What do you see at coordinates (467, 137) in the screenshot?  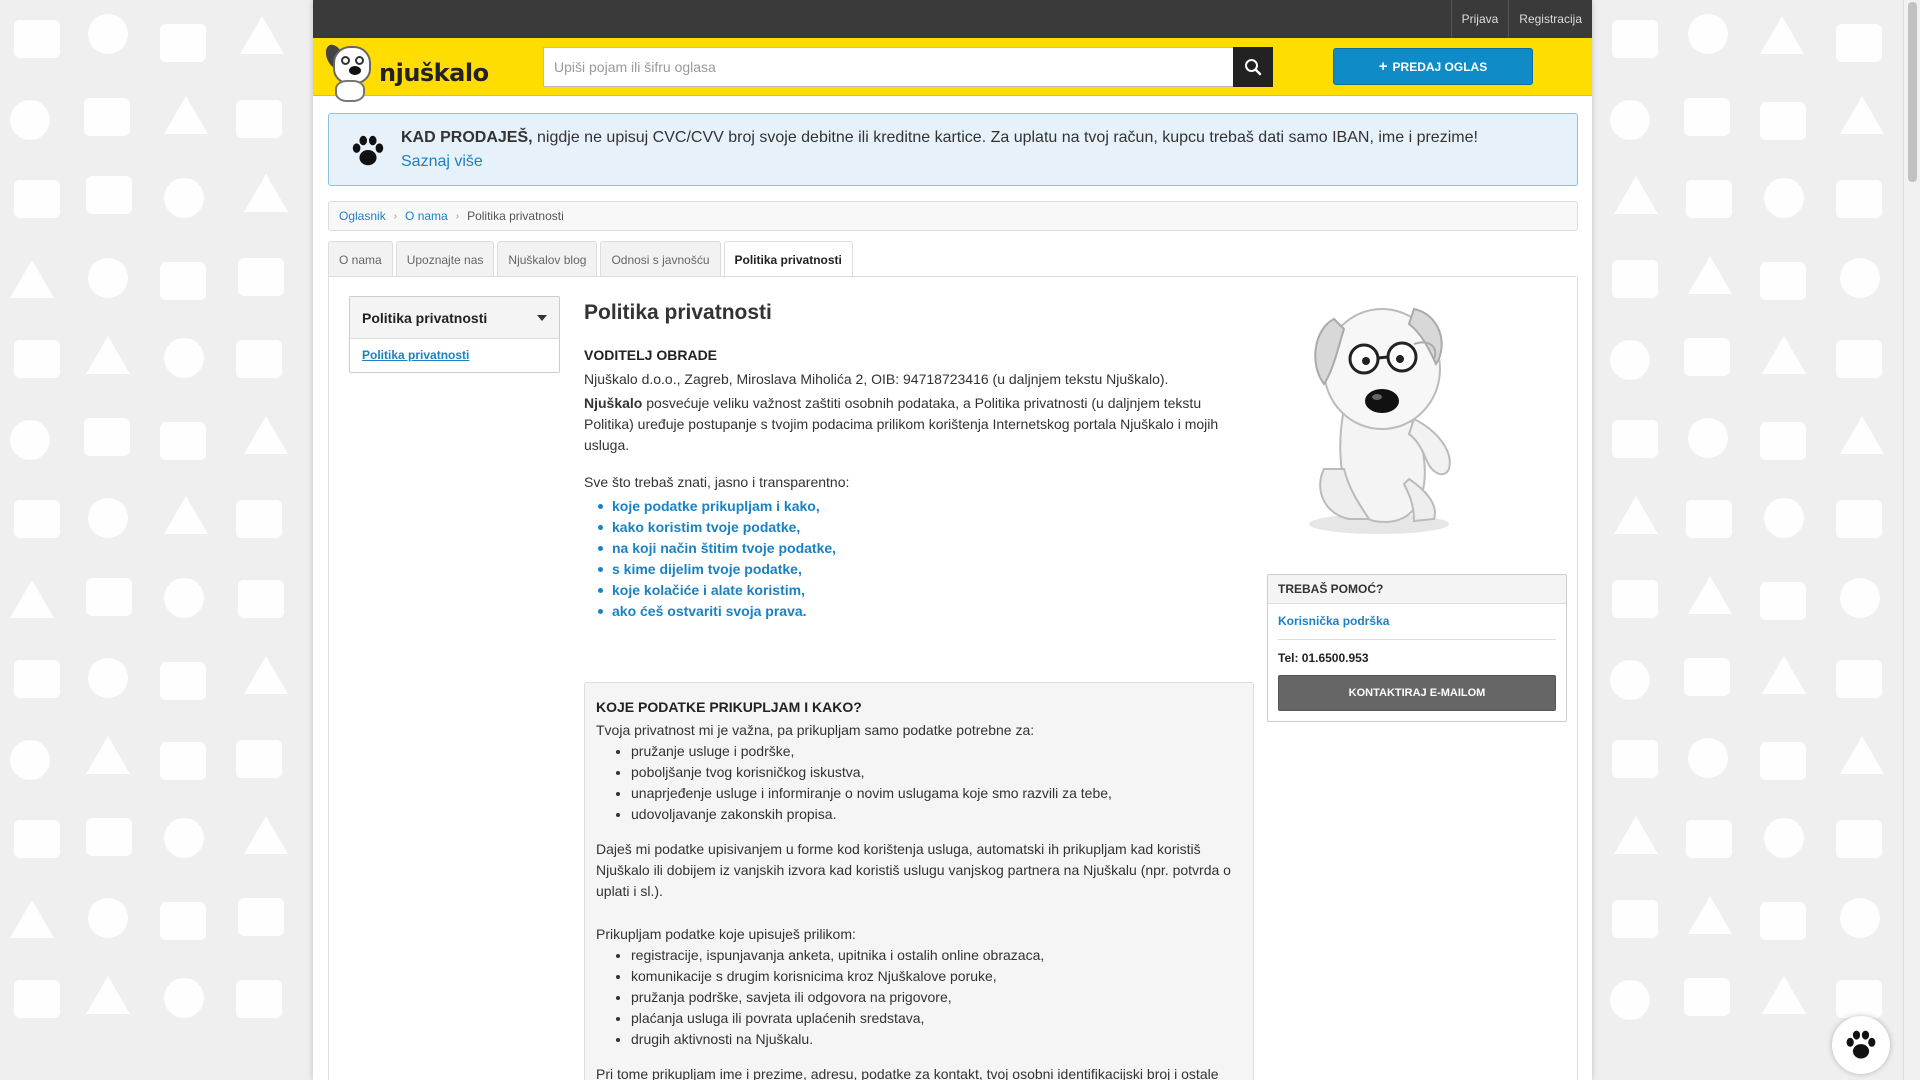 I see `notice-bold: KAD PRODAJEŠ,` at bounding box center [467, 137].